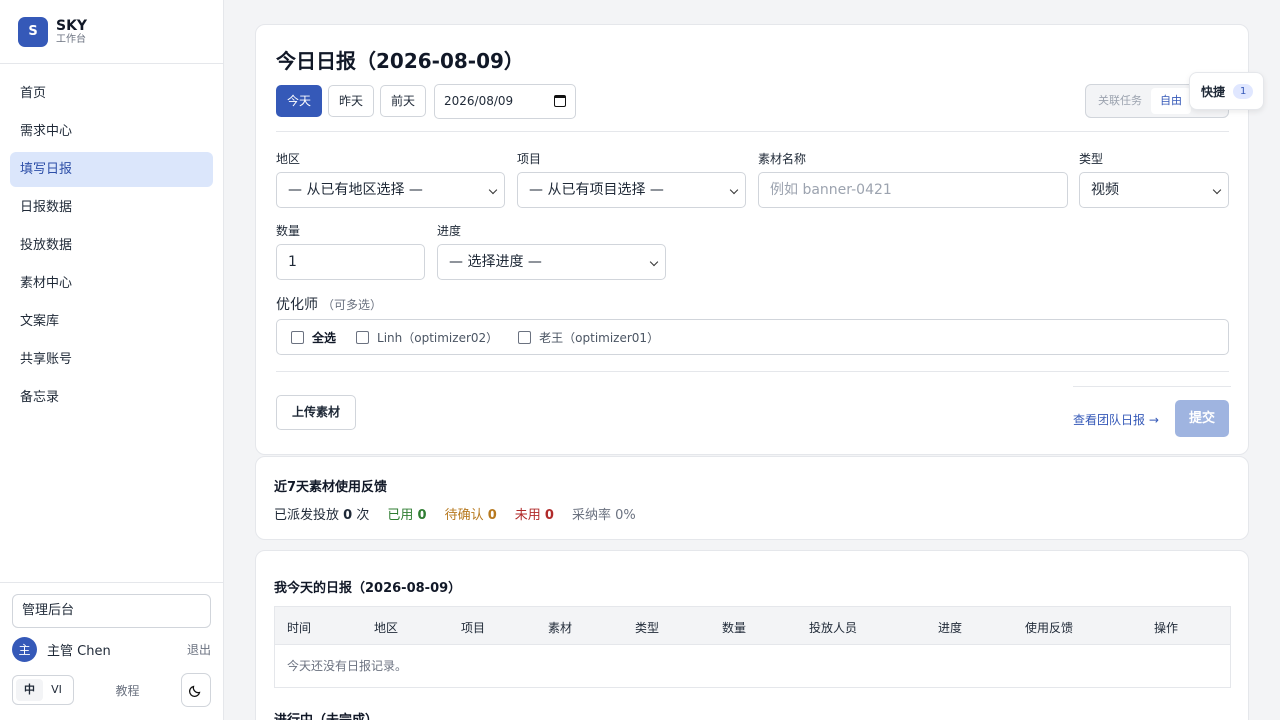 This screenshot has height=720, width=1280. Describe the element at coordinates (1202, 418) in the screenshot. I see `submit-button: 提交` at that location.